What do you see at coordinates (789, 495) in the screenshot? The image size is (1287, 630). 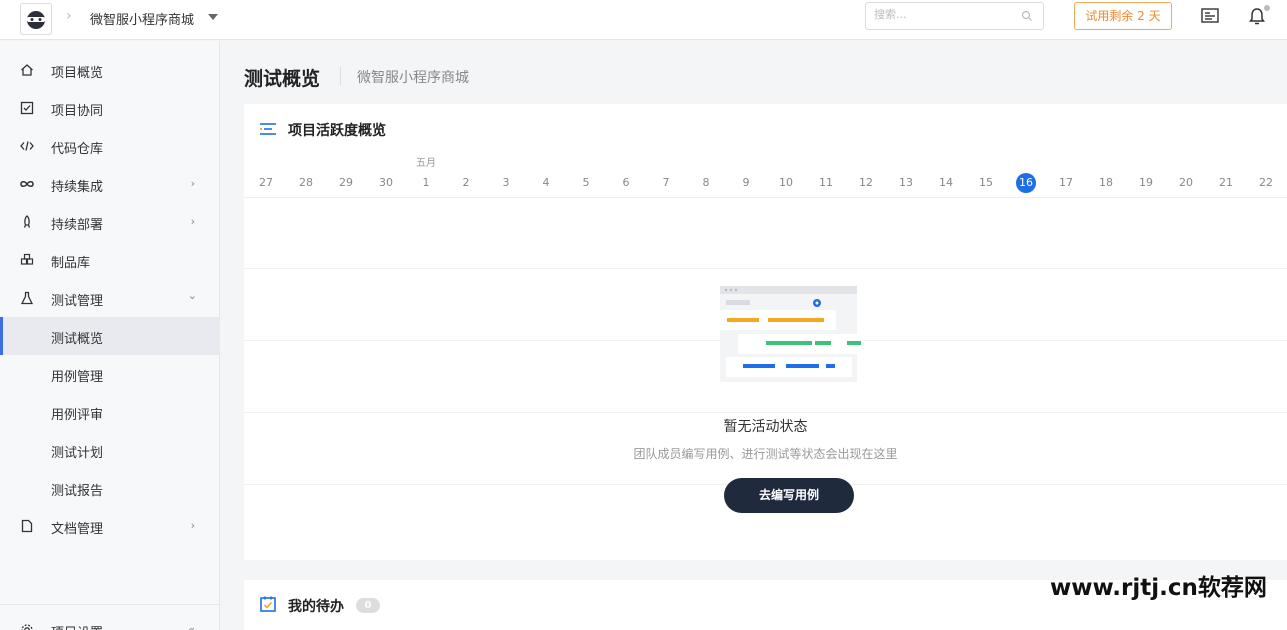 I see `write-test-case-button: 去编写用例` at bounding box center [789, 495].